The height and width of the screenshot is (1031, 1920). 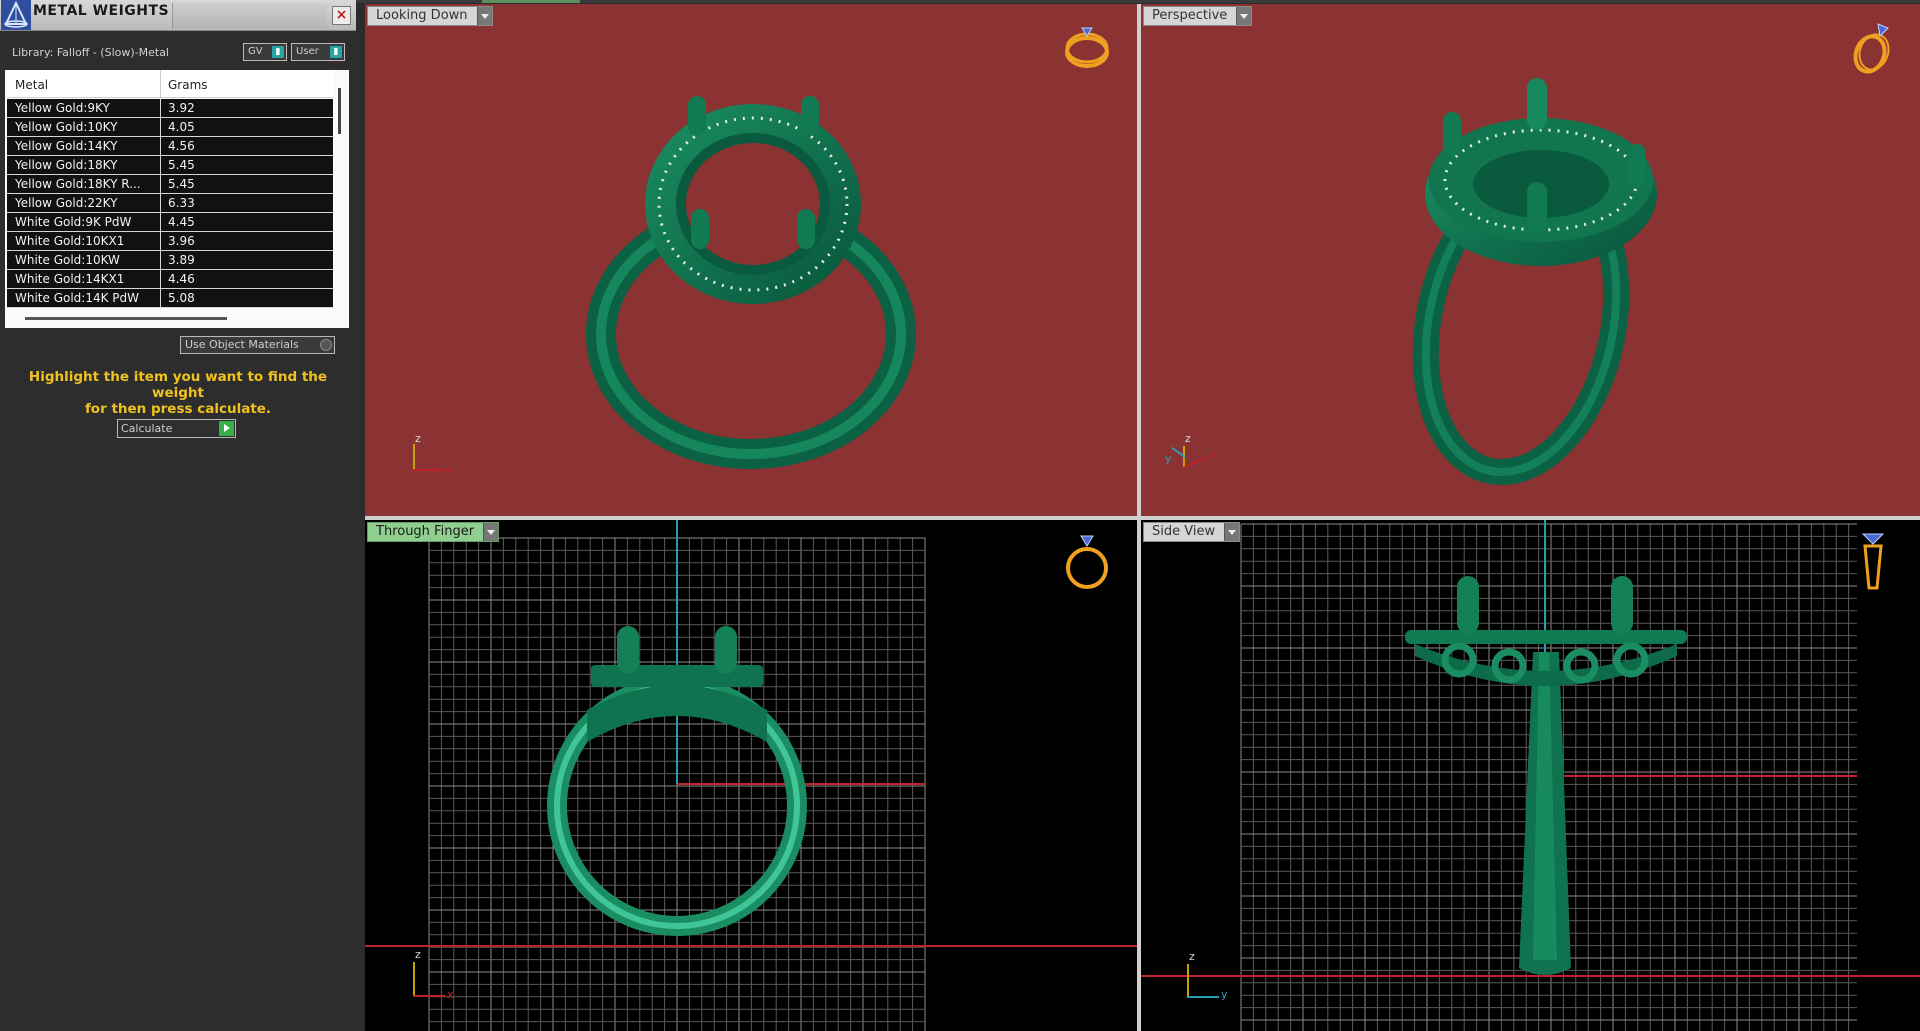 What do you see at coordinates (265, 52) in the screenshot?
I see `gv-toggle: GV ▮` at bounding box center [265, 52].